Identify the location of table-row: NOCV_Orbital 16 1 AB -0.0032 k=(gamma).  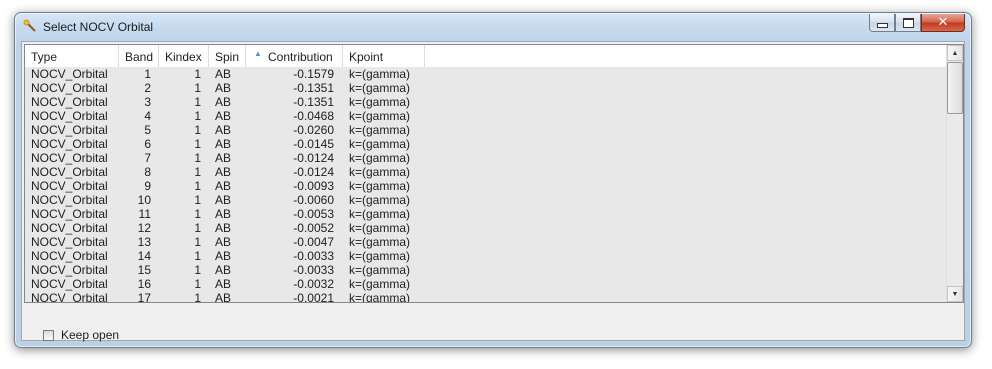
(486, 284).